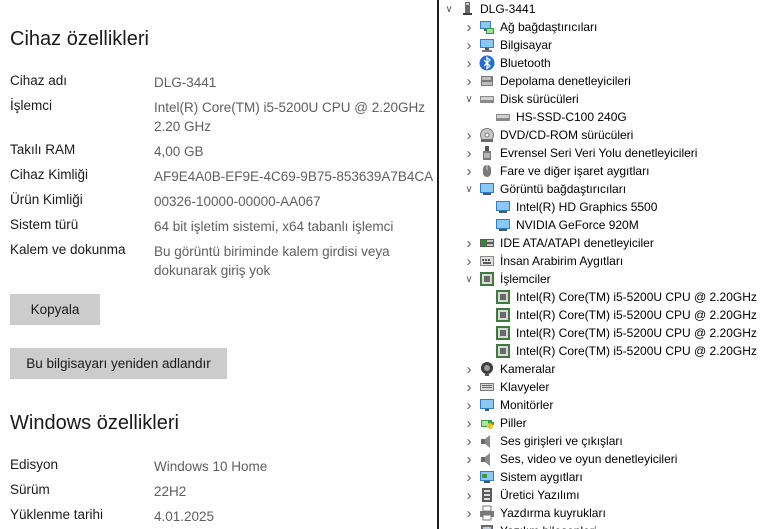  I want to click on tree-item-label: Evrensel Seri Veri Yolu denetleyicileri, so click(599, 153).